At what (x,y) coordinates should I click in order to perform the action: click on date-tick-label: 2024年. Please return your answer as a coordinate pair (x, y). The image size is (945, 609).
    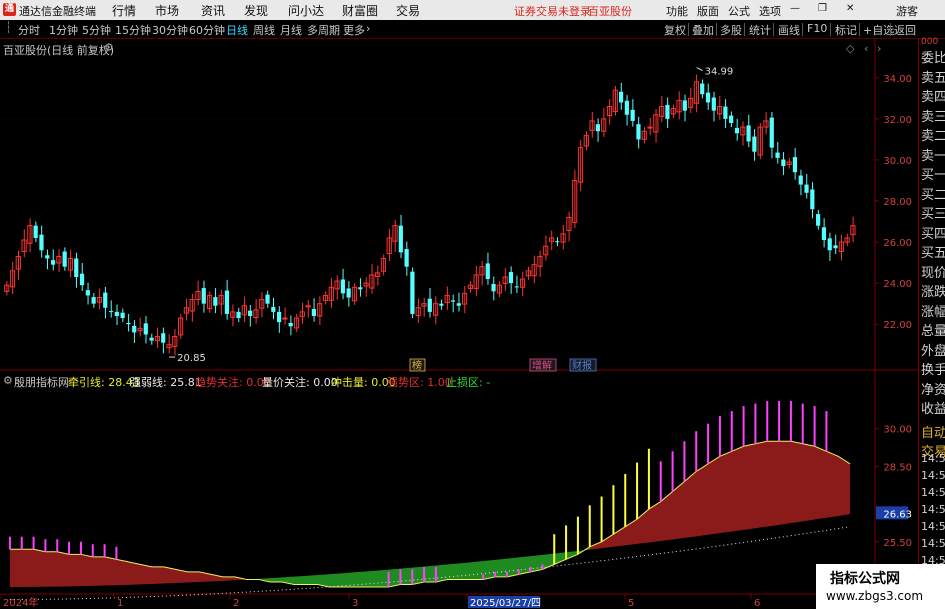
    Looking at the image, I should click on (20, 602).